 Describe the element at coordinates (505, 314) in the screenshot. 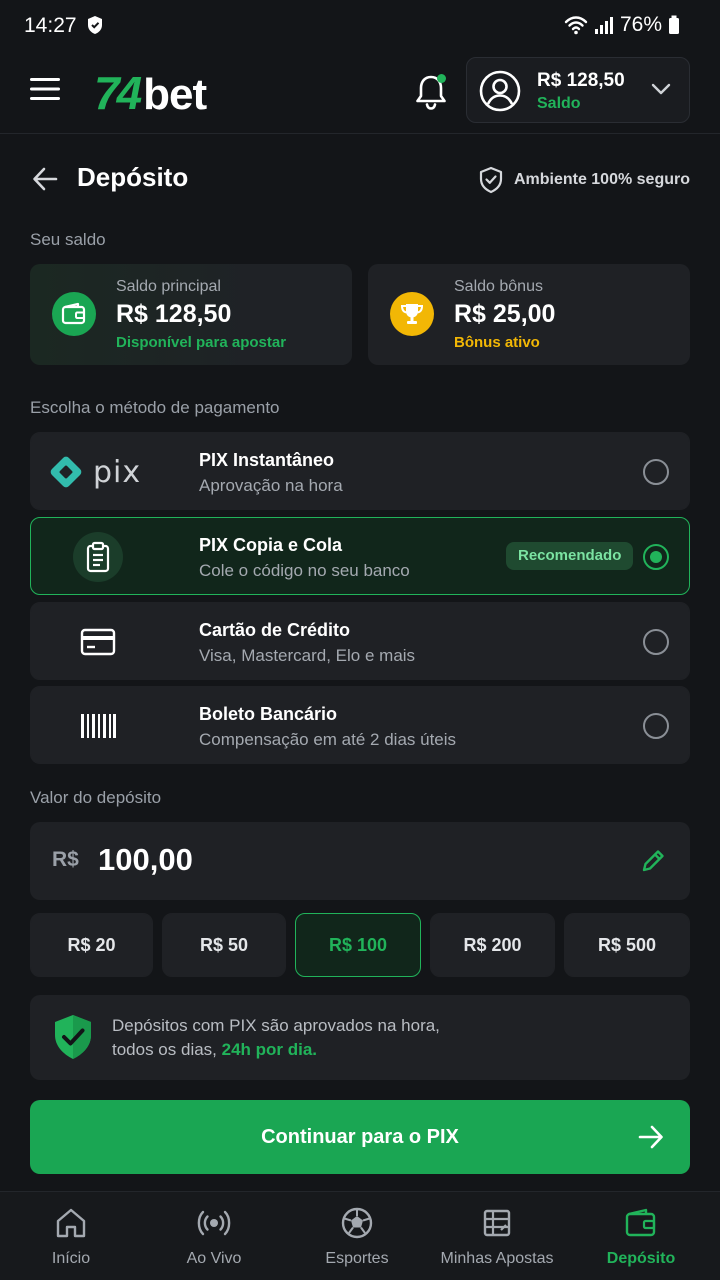

I see `bonus-balance-value: R$ 25,00` at that location.